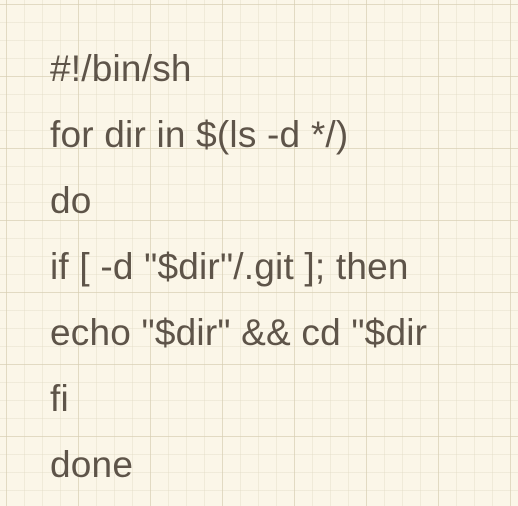  I want to click on code-line-if-test: if [ -d "$dir"/.git ]; then, so click(229, 266).